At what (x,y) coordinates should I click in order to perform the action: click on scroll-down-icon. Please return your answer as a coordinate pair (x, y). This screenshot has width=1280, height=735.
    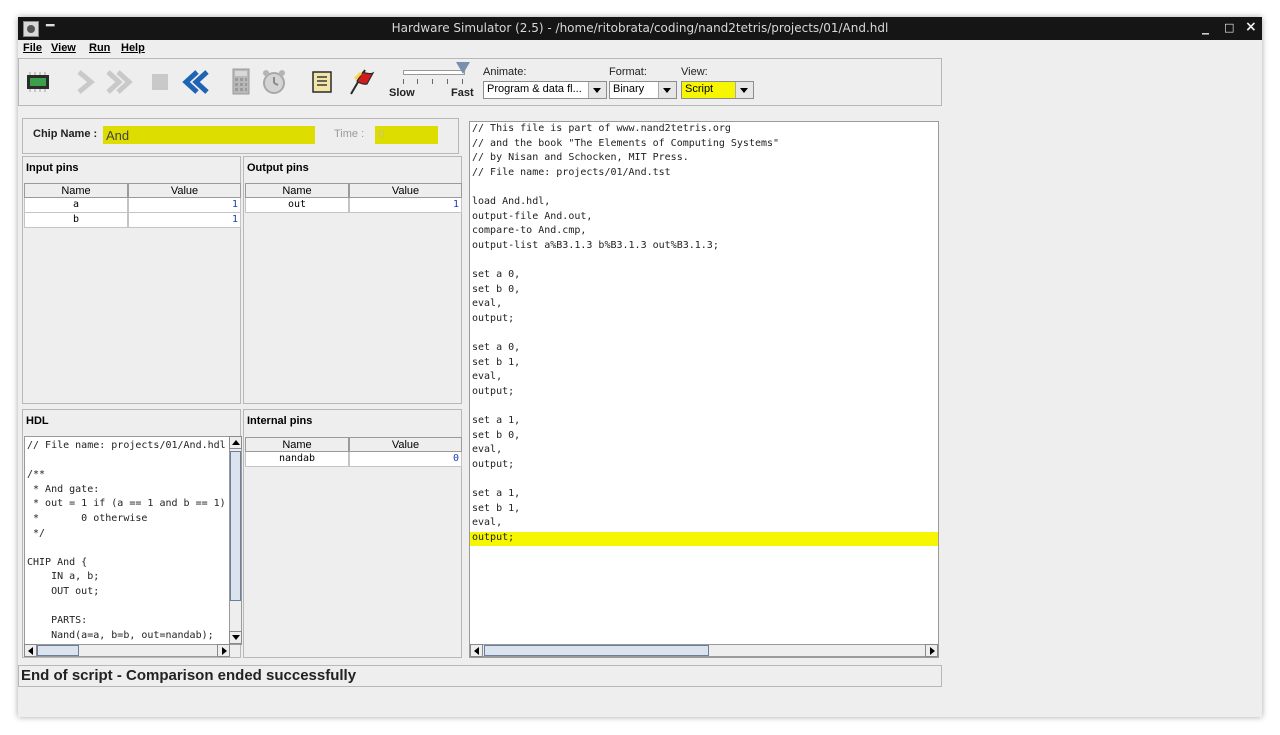
    Looking at the image, I should click on (235, 637).